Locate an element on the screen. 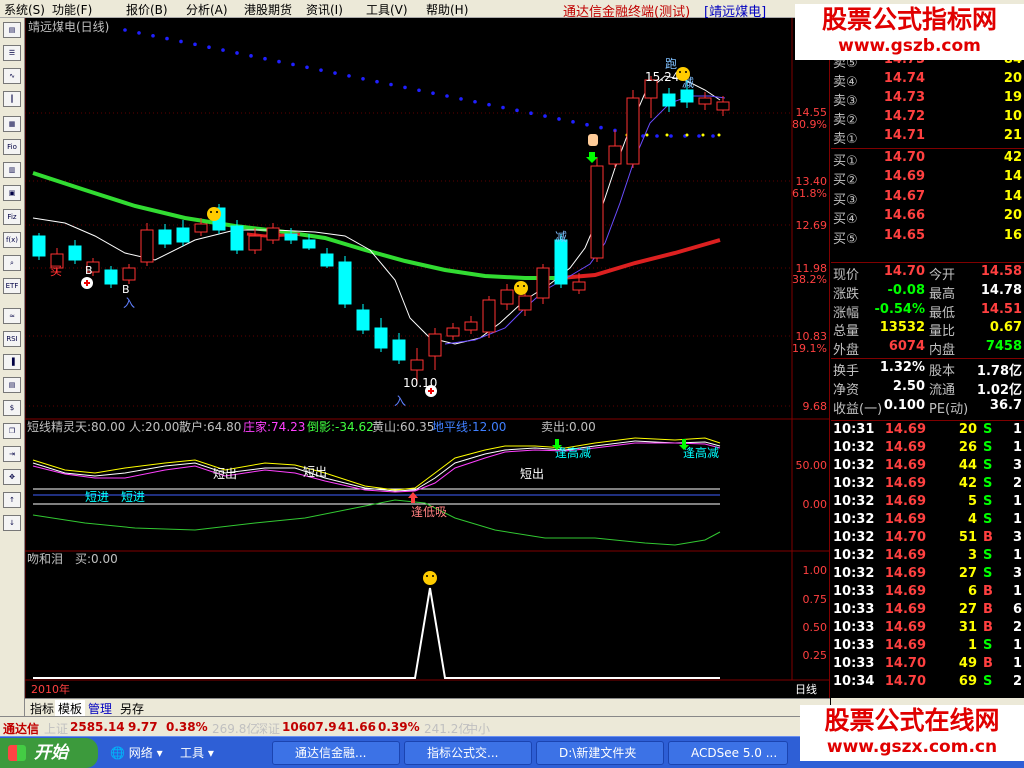 This screenshot has height=768, width=1024. toolbar-doc-icon: ▥ is located at coordinates (12, 170).